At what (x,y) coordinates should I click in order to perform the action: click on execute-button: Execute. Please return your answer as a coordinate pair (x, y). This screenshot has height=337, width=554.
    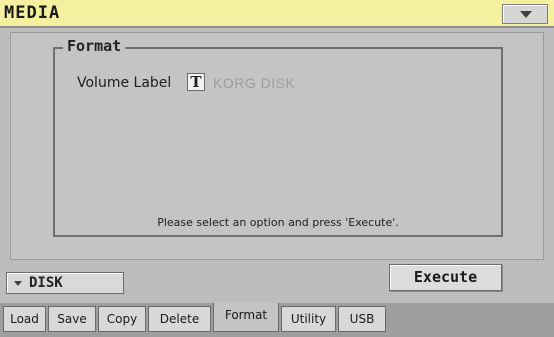
    Looking at the image, I should click on (445, 277).